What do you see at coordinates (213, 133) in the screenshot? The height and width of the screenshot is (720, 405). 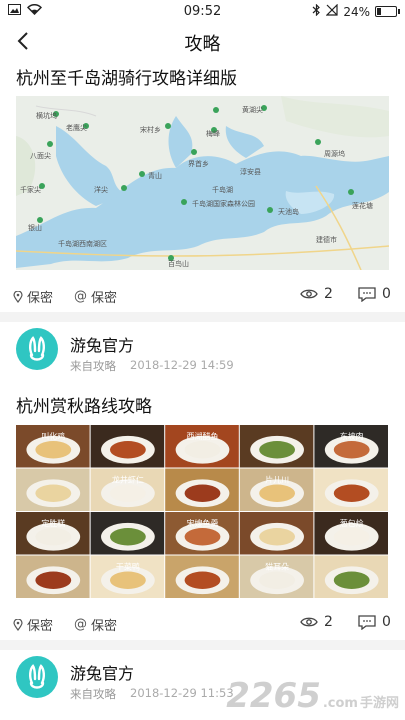 I see `map-label: 梅峰` at bounding box center [213, 133].